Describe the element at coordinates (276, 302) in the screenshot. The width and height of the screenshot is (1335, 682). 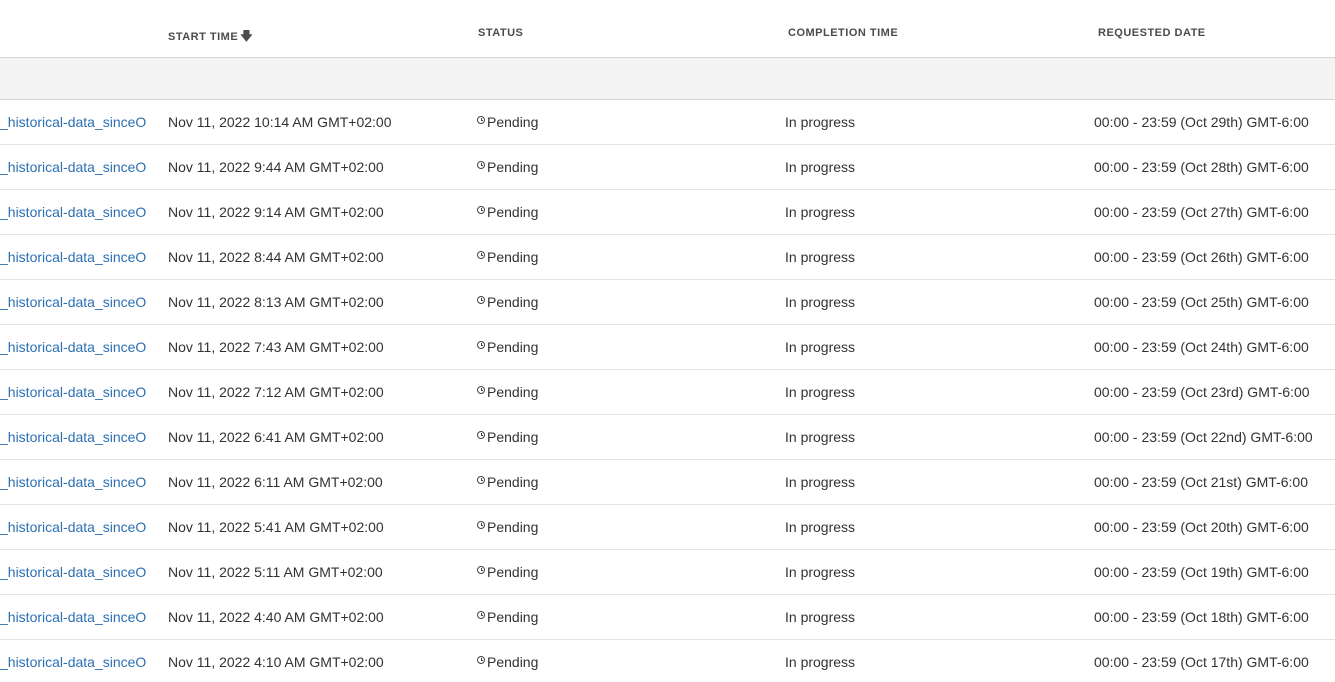
I see `start-time-cell: Nov 11, 2022 8:13 AM GMT+02:00` at that location.